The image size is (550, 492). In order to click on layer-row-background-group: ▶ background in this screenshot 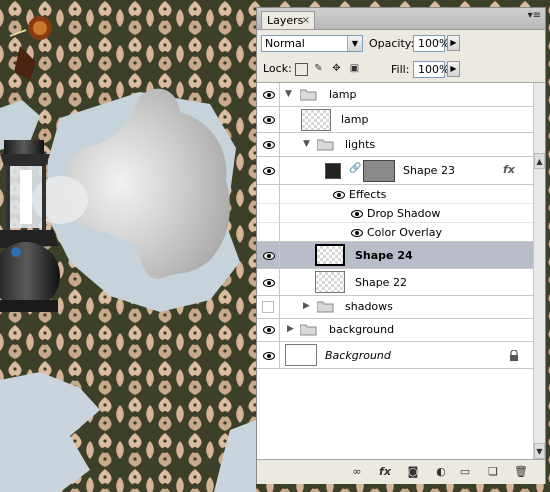, I will do `click(395, 330)`.